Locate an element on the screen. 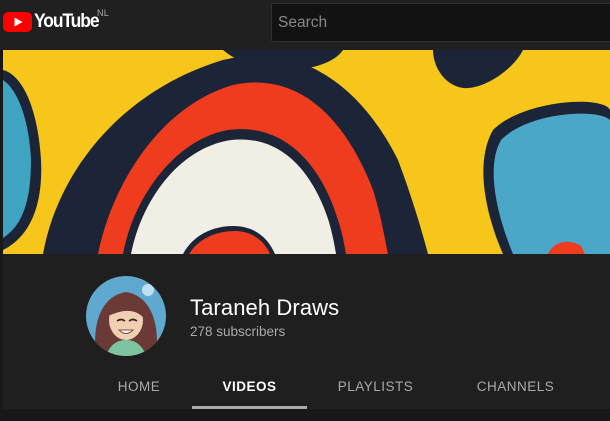 Image resolution: width=610 pixels, height=421 pixels. avatar-illustration is located at coordinates (126, 316).